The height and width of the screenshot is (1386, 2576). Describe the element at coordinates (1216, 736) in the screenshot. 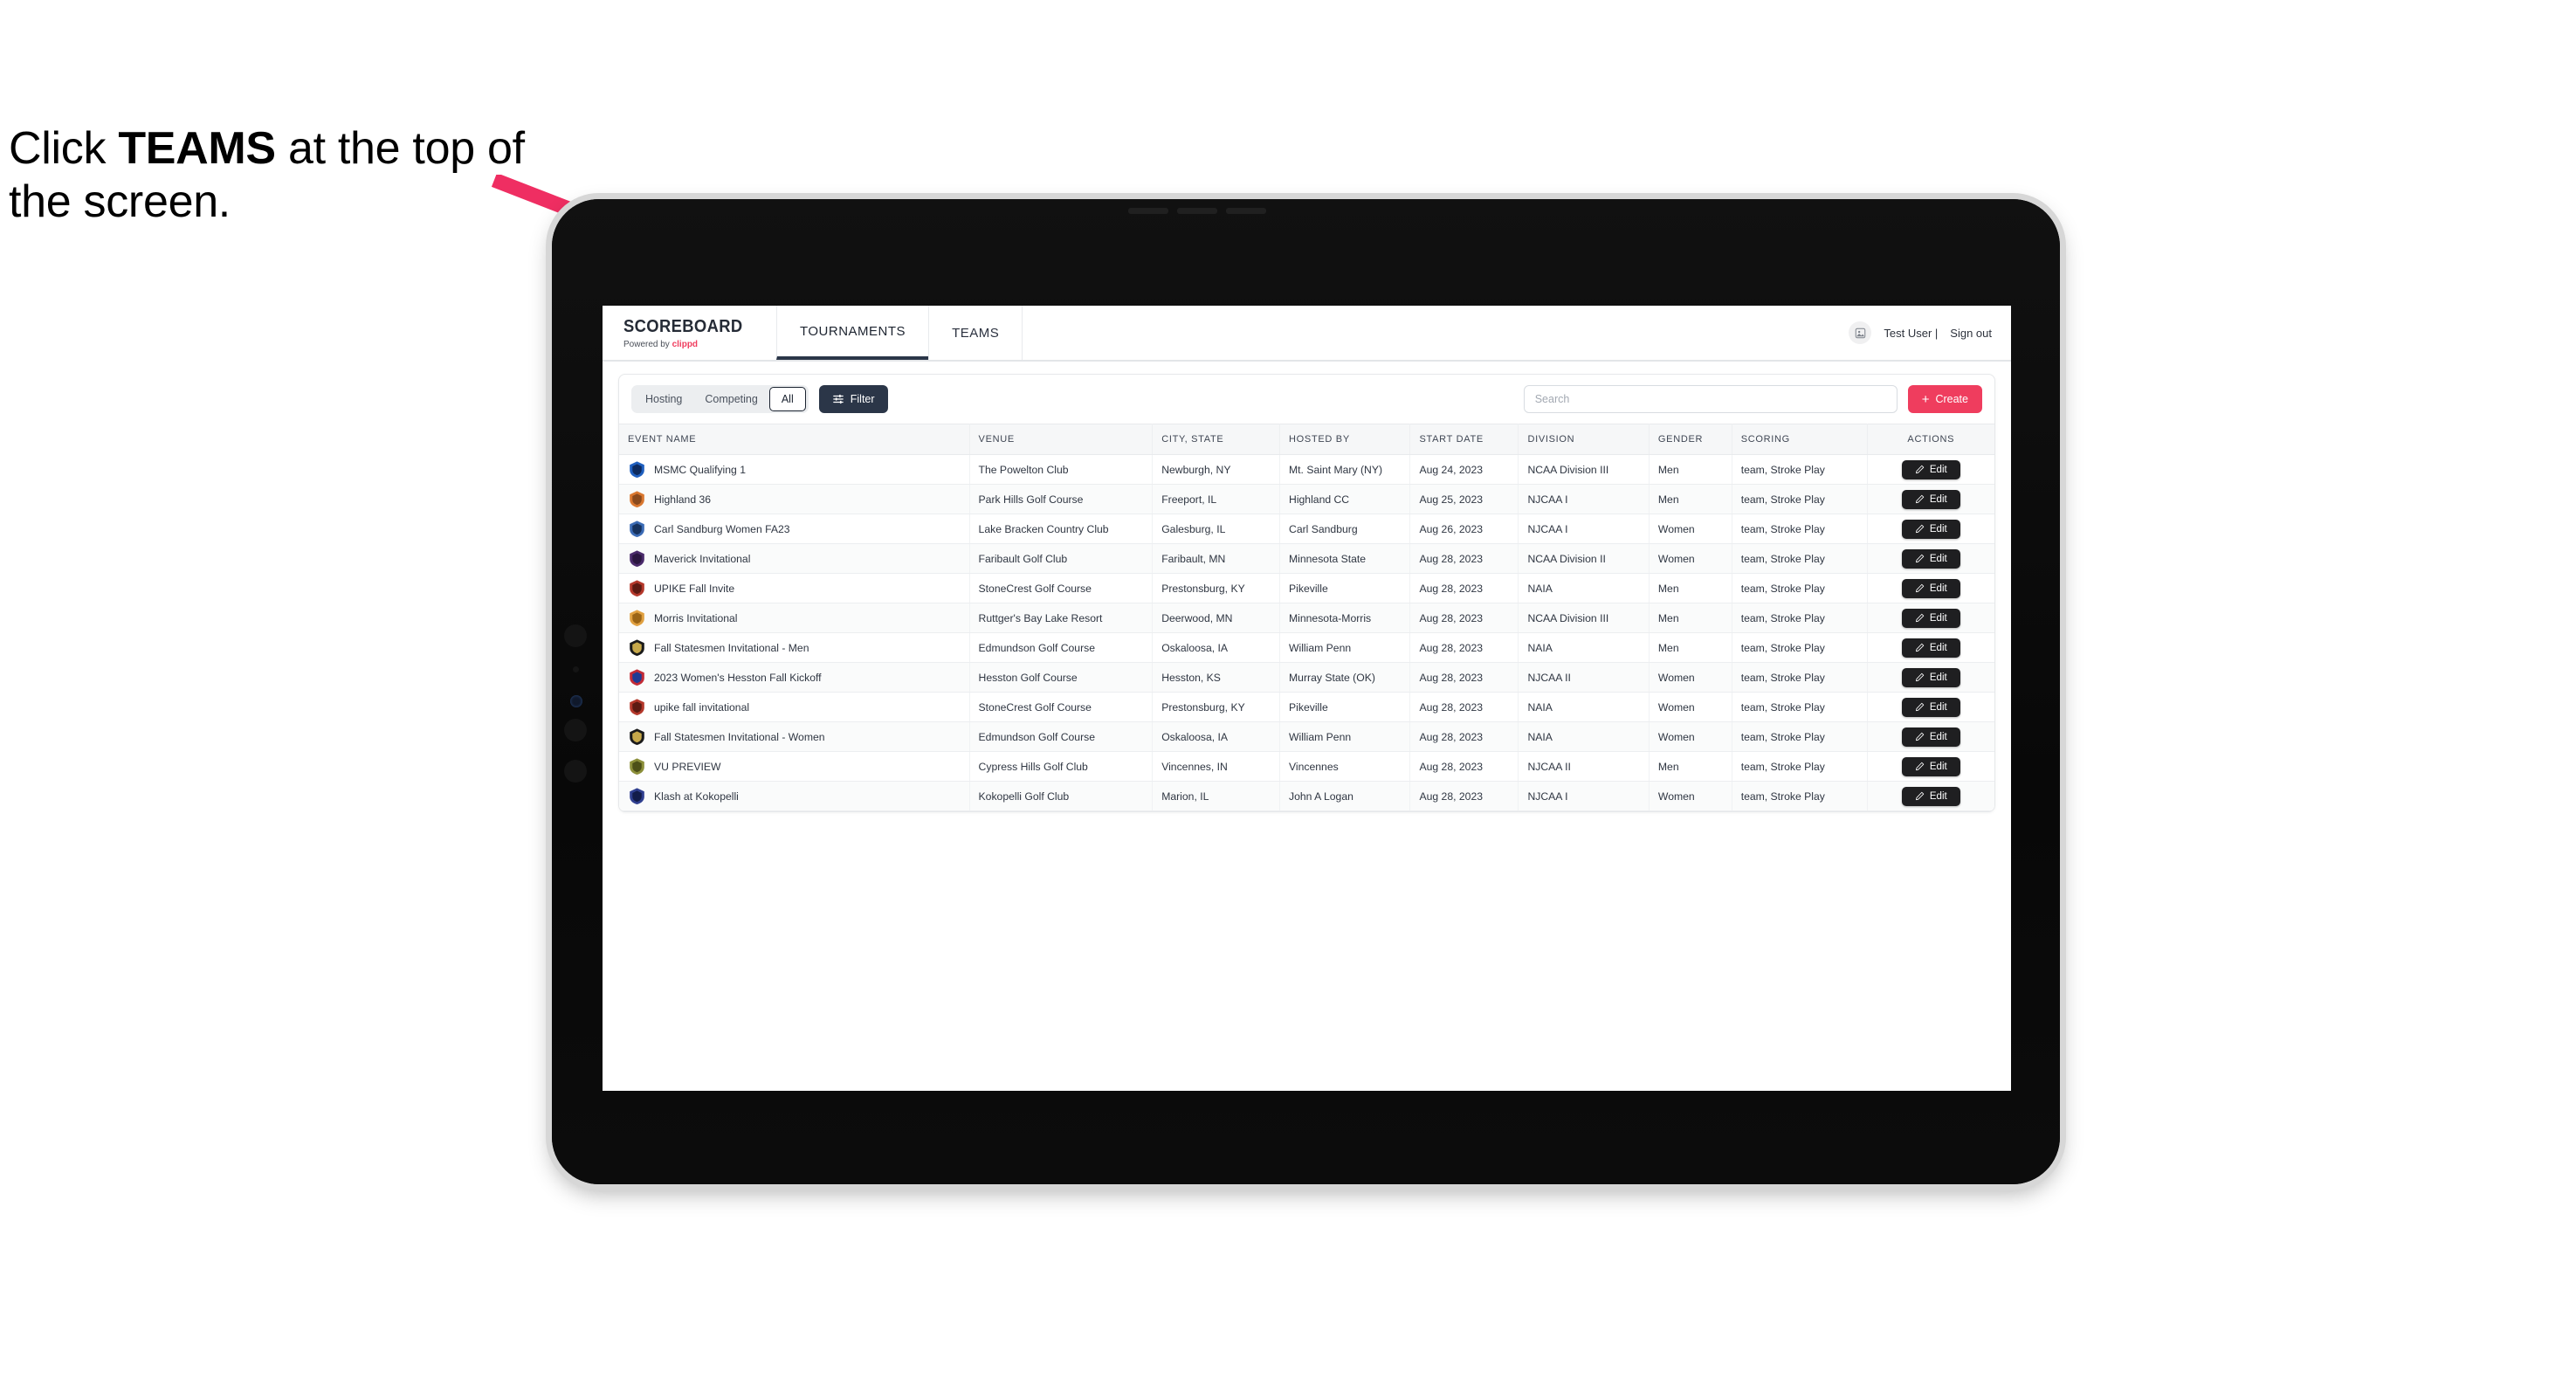

I see `cell-city-state: Oskaloosa, IA` at that location.